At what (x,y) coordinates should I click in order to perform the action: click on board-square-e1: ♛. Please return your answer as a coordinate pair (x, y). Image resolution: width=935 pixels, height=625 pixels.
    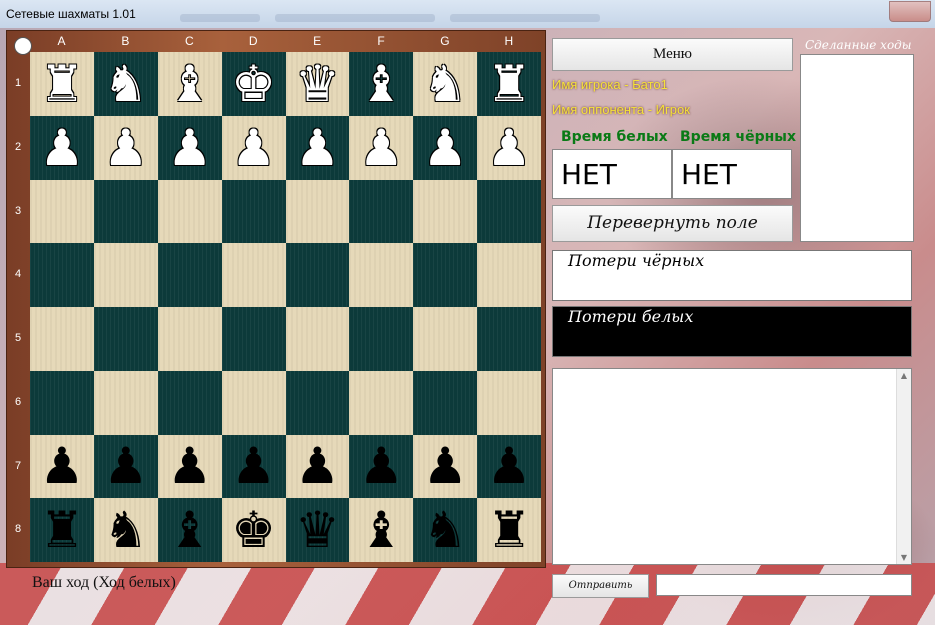
    Looking at the image, I should click on (317, 84).